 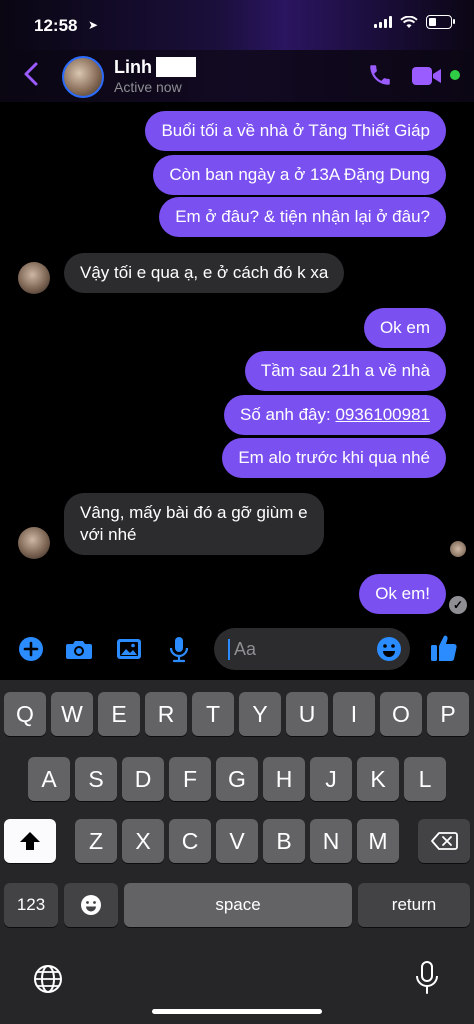 What do you see at coordinates (440, 22) in the screenshot?
I see `battery-icon` at bounding box center [440, 22].